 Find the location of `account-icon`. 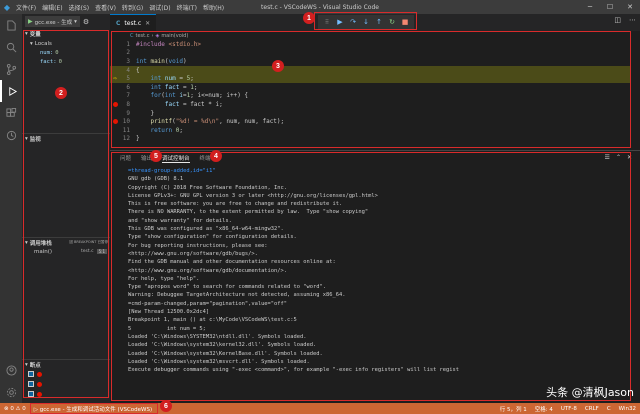

account-icon is located at coordinates (11, 370).